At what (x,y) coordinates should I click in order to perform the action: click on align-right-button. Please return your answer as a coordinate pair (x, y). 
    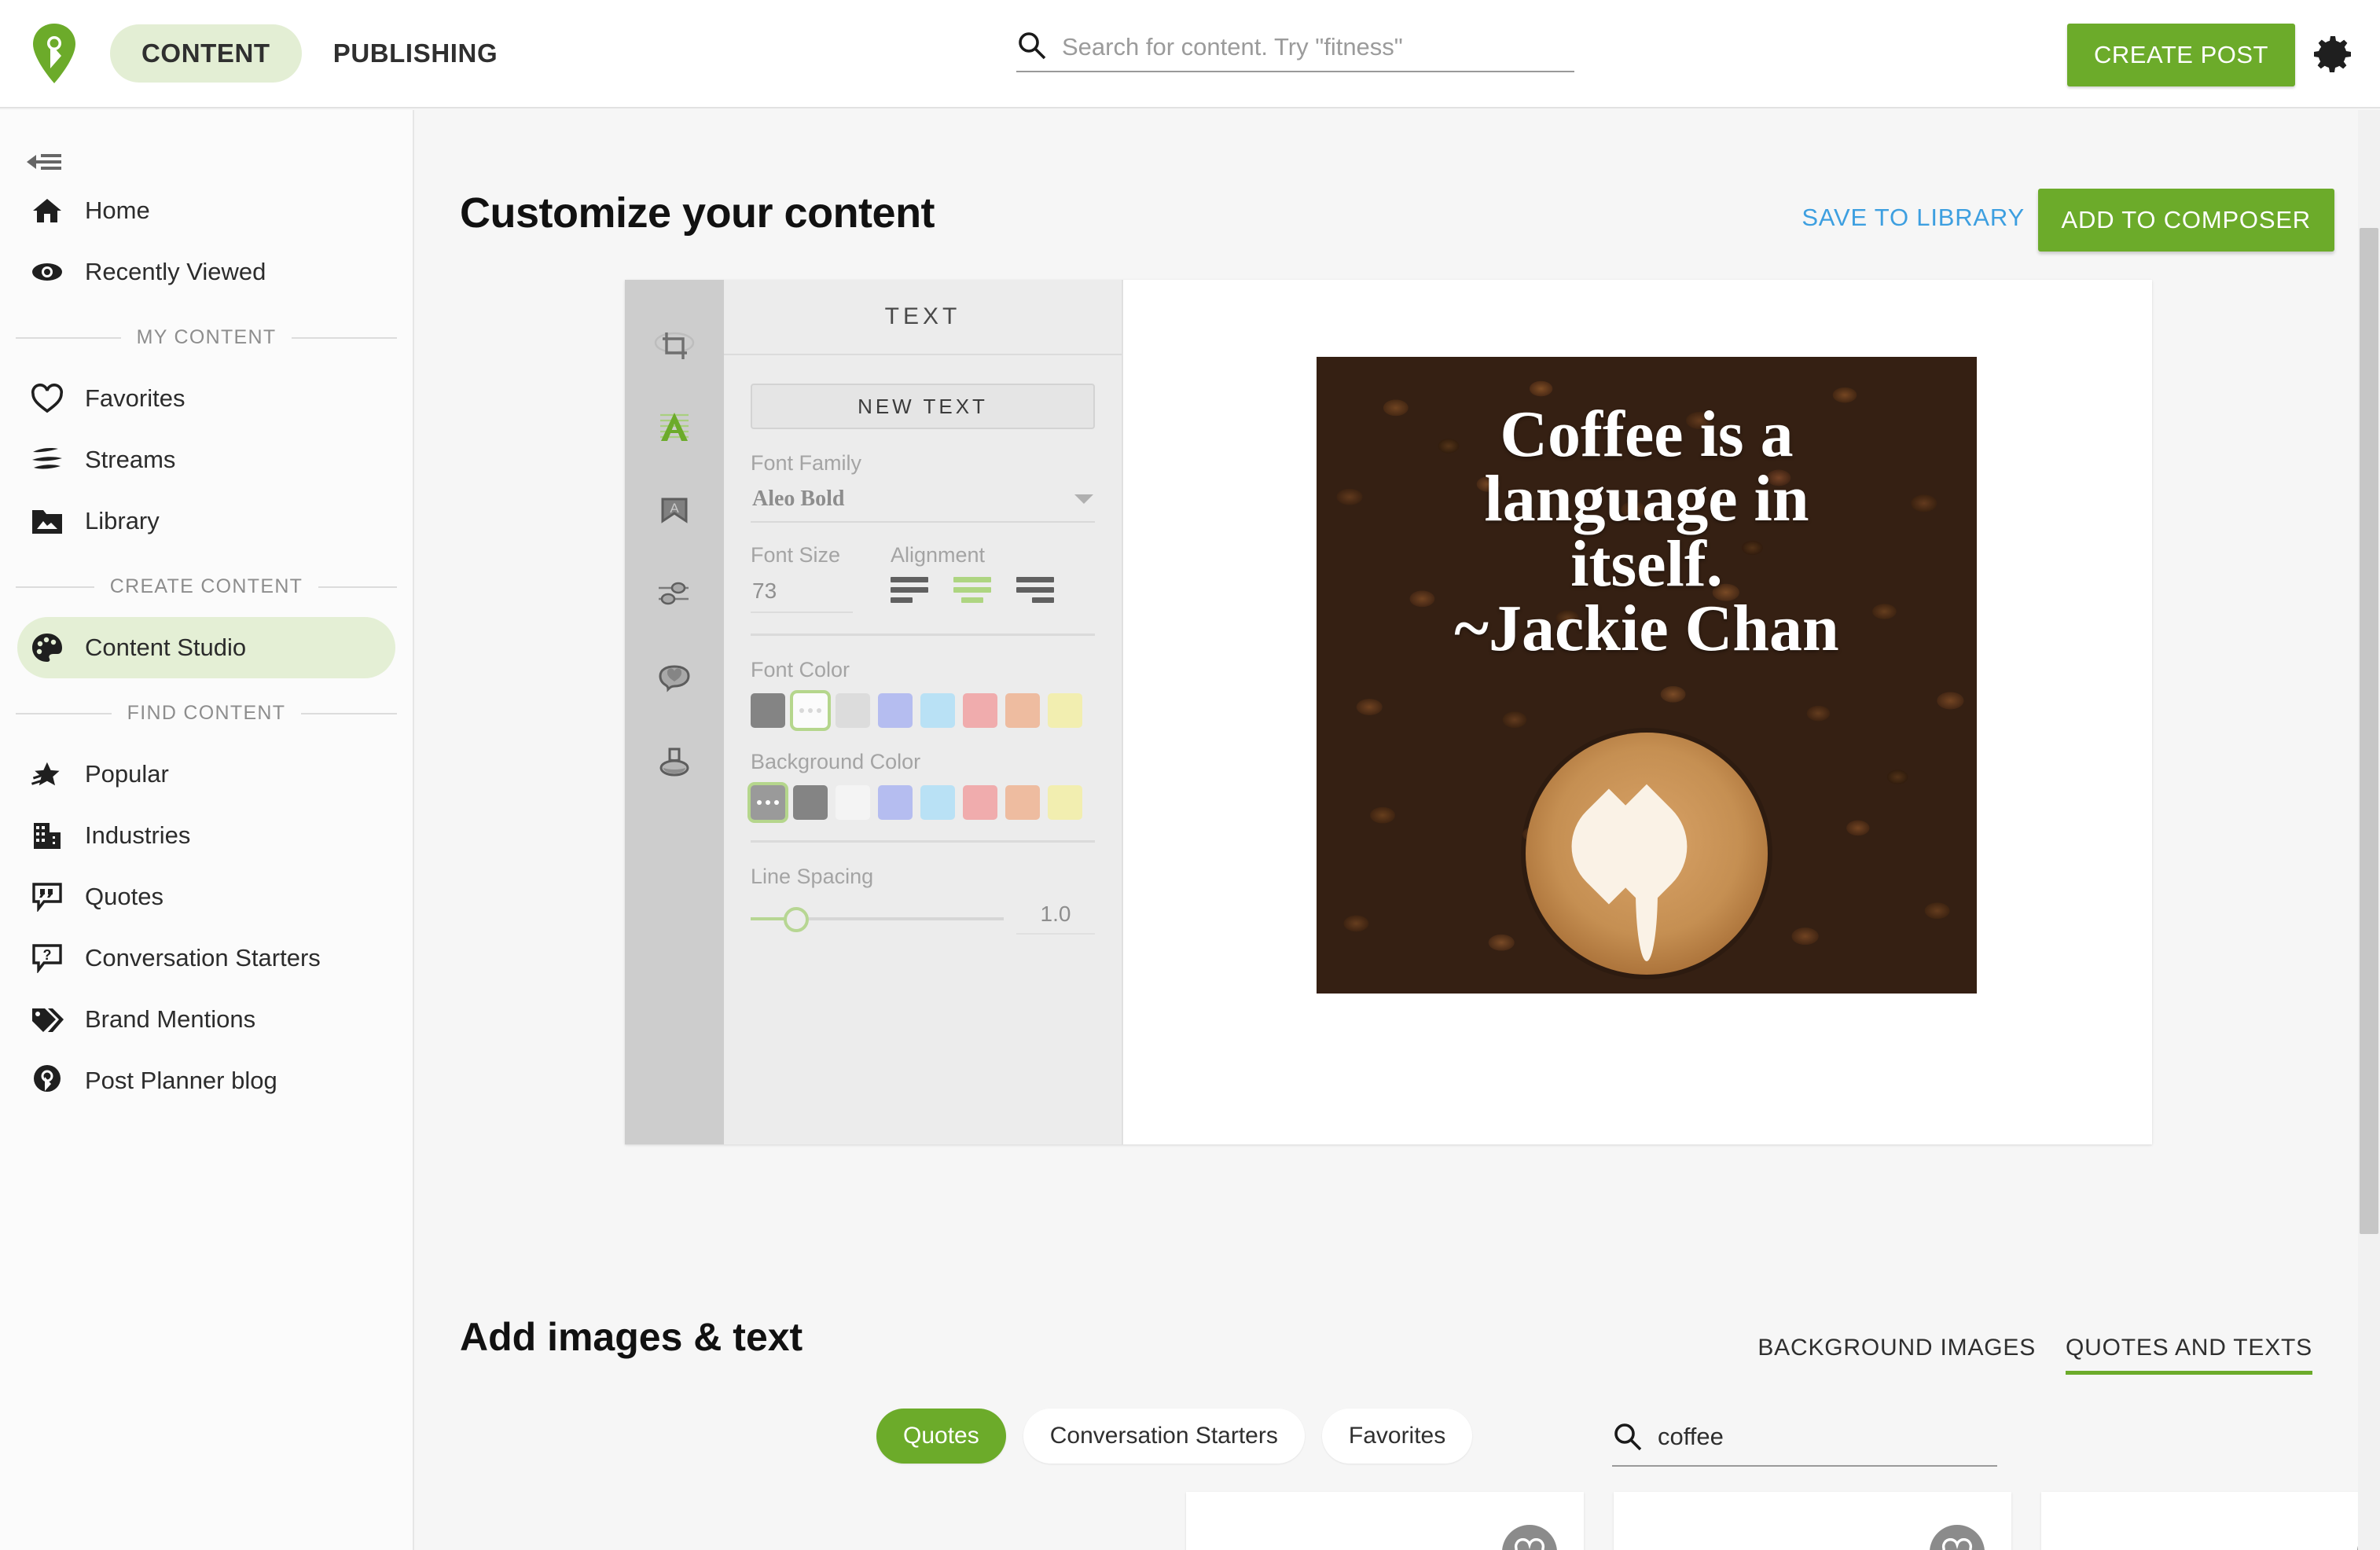
    Looking at the image, I should click on (1035, 592).